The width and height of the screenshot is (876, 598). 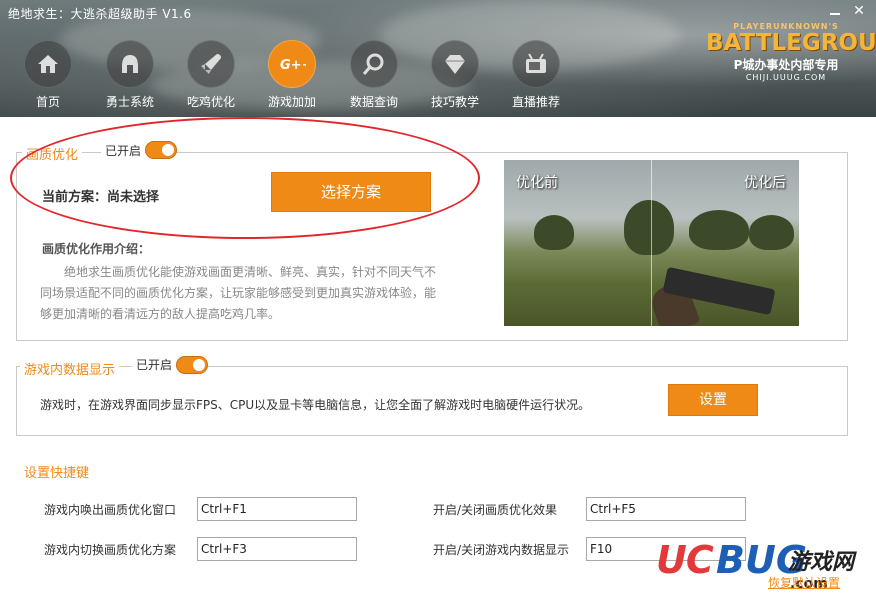 What do you see at coordinates (277, 549) in the screenshot?
I see `hotkey-input-switch-quality-plan` at bounding box center [277, 549].